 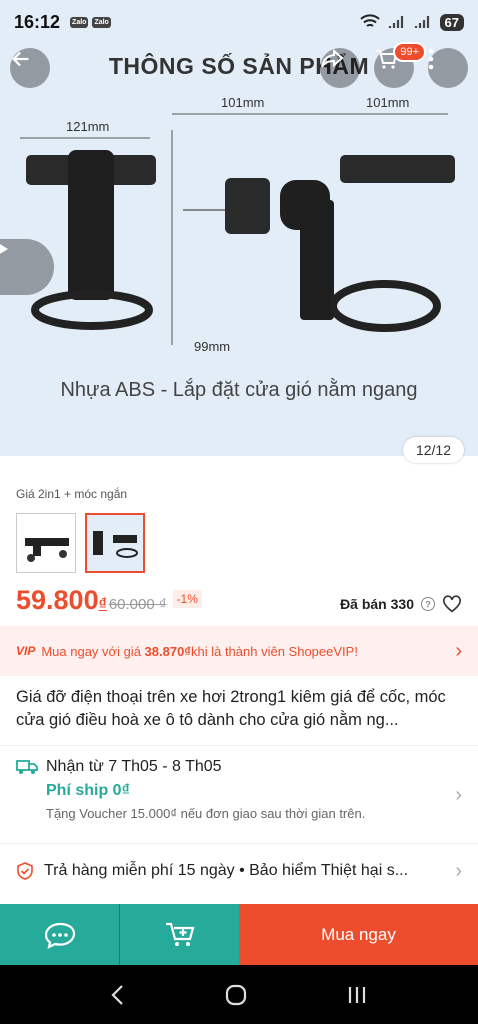 What do you see at coordinates (20, 59) in the screenshot?
I see `arrow-left-icon` at bounding box center [20, 59].